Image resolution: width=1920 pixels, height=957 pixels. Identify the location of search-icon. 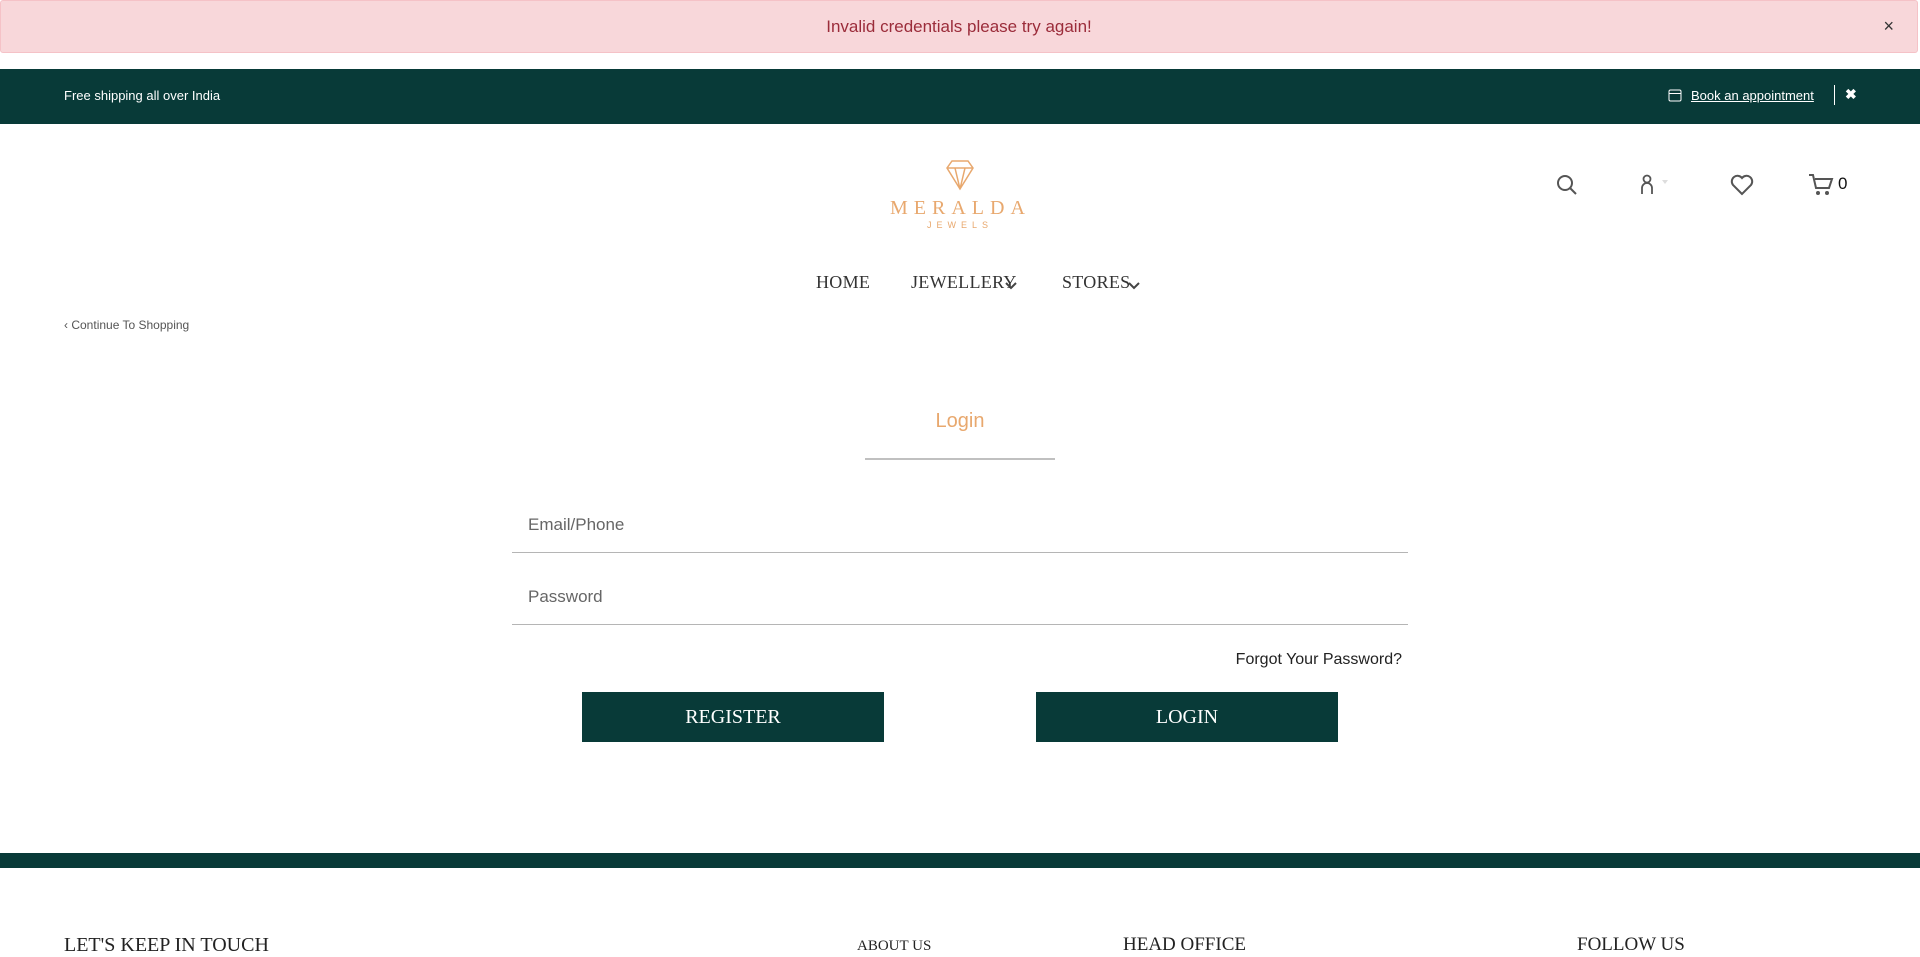
(1567, 187).